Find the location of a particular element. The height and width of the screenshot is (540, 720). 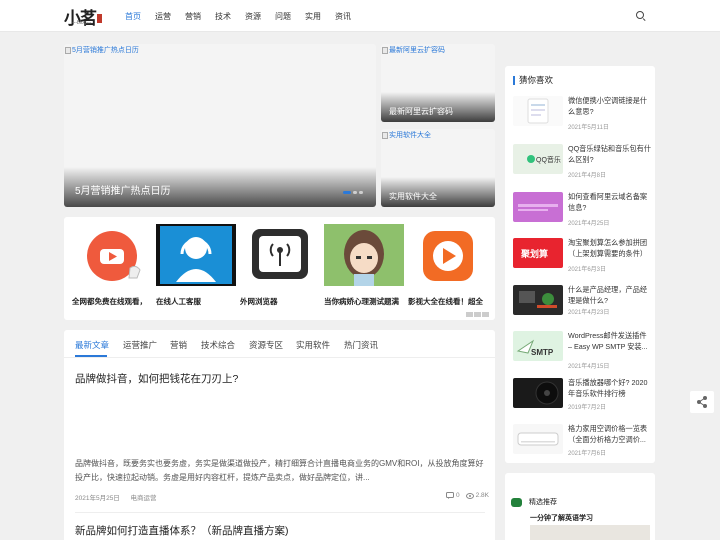

svg-text: QQ音乐 is located at coordinates (548, 159).